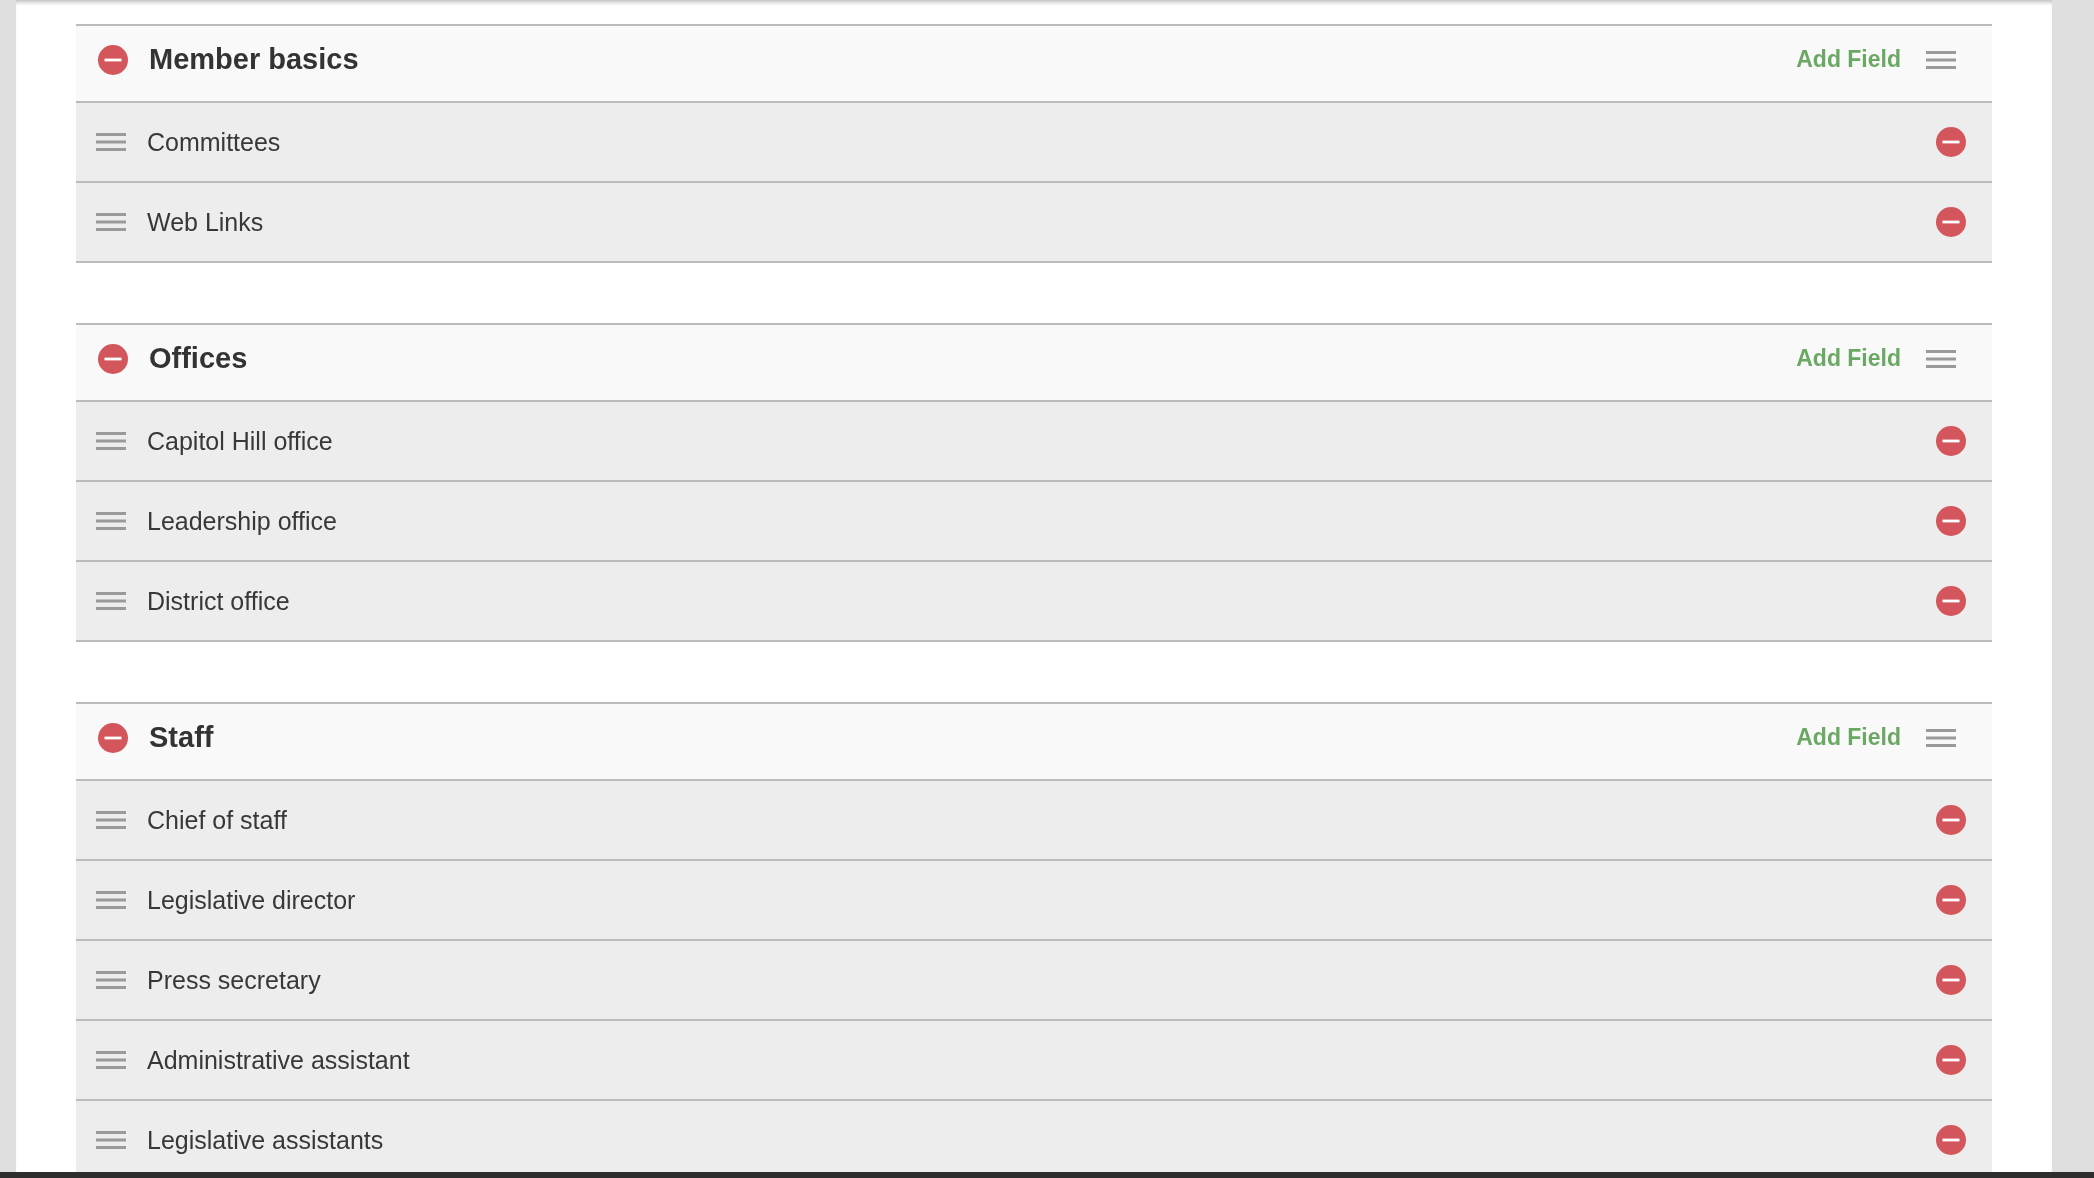  What do you see at coordinates (217, 820) in the screenshot?
I see `field-label: Chief of staff` at bounding box center [217, 820].